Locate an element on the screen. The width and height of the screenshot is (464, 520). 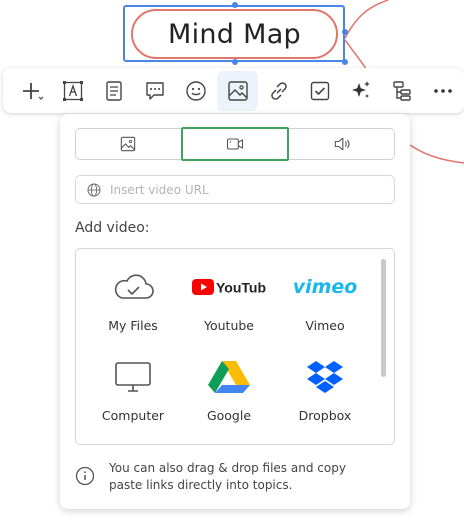
task-button is located at coordinates (319, 91).